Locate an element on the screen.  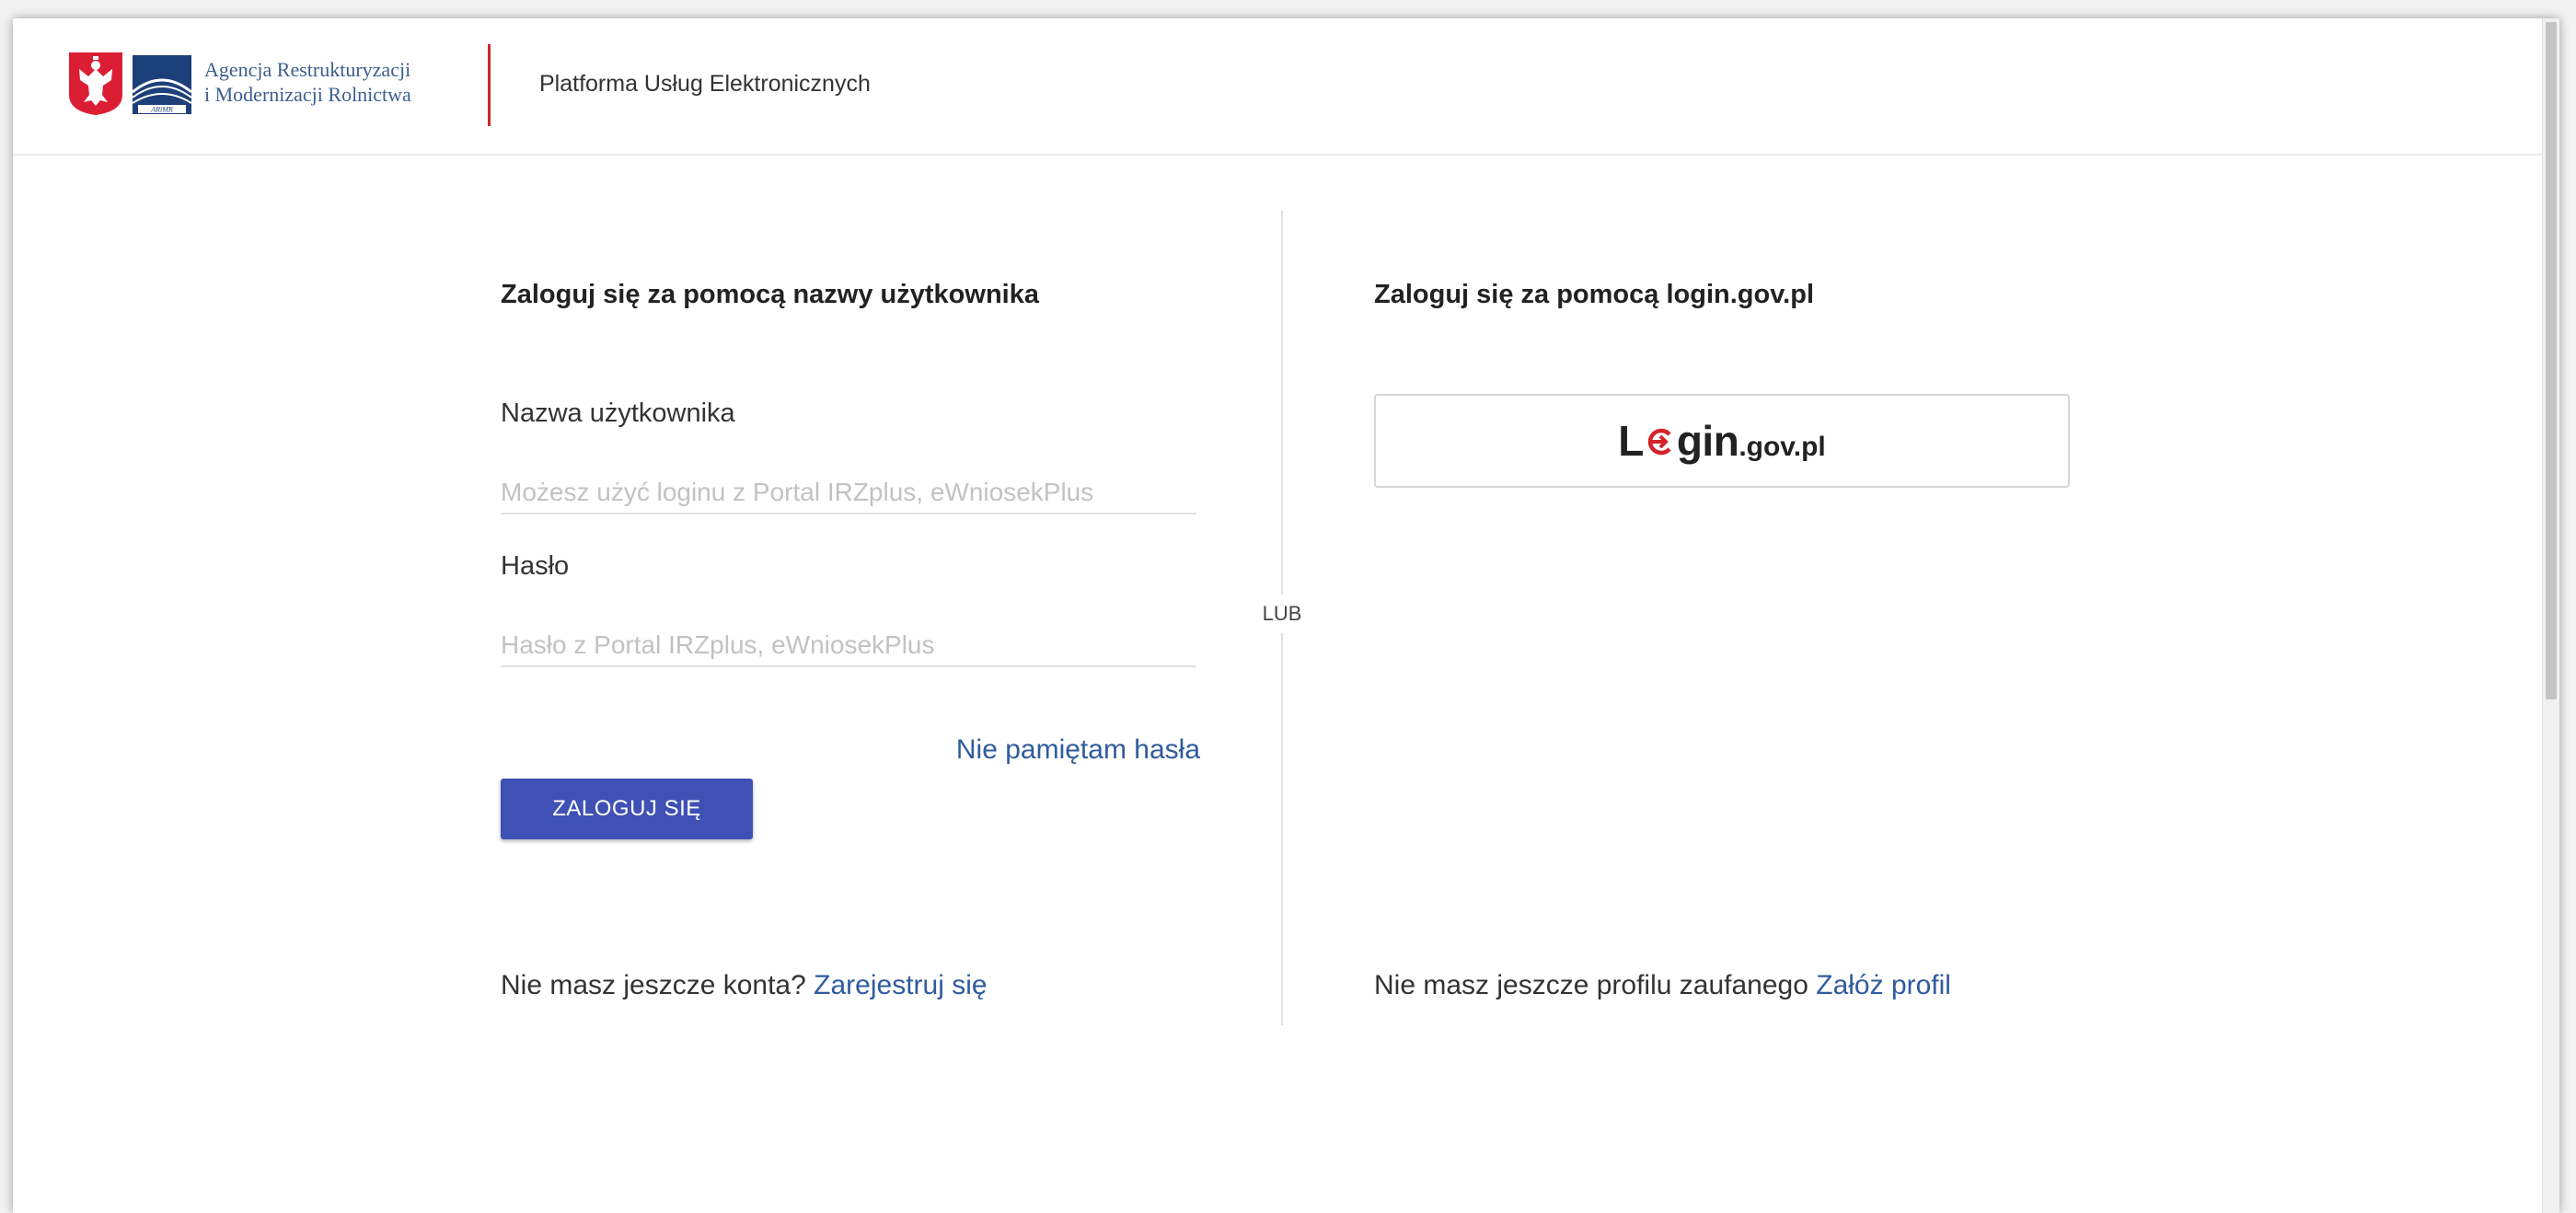
password-label: Hasło is located at coordinates (535, 566).